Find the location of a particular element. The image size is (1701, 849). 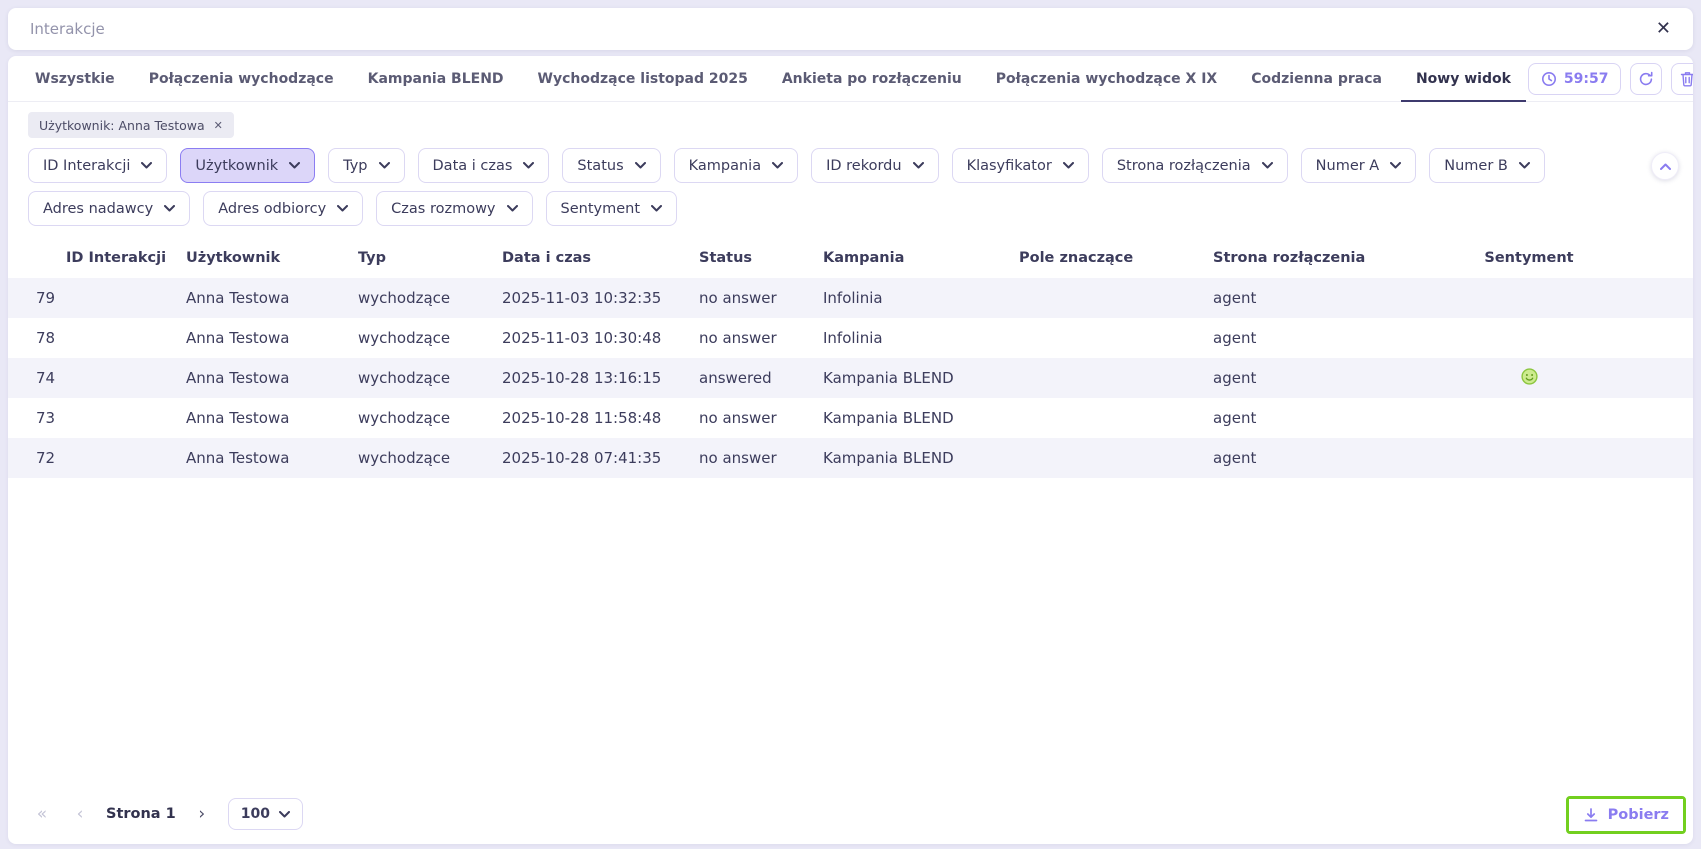

cell-datetime: 2025-10-28 13:16:15 is located at coordinates (582, 378).